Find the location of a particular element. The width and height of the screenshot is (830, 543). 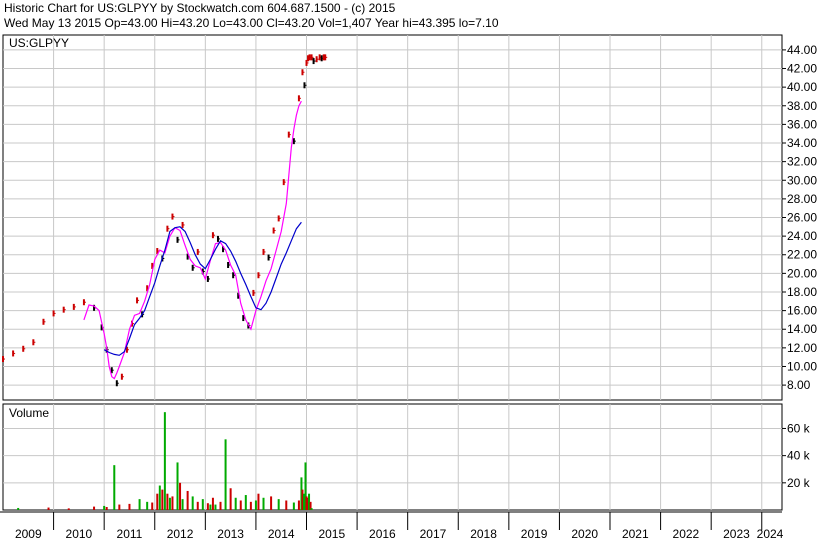

x-axis-tick-label: 2018 is located at coordinates (483, 534).